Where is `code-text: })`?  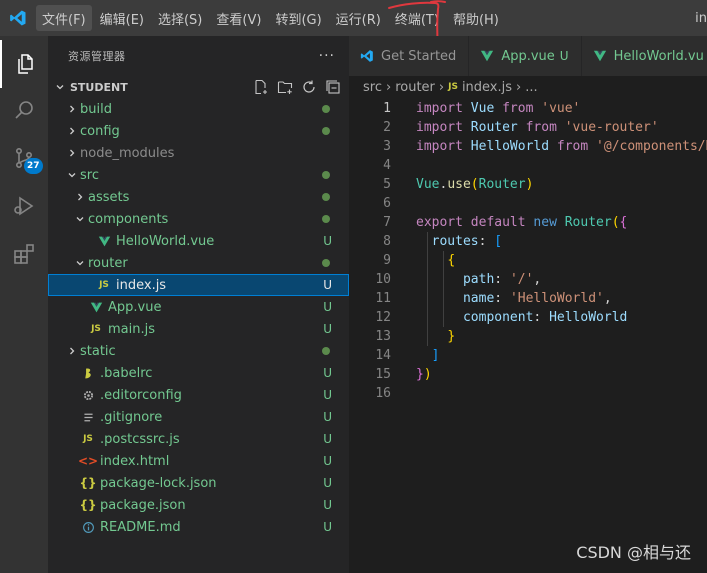
code-text: }) is located at coordinates (424, 374).